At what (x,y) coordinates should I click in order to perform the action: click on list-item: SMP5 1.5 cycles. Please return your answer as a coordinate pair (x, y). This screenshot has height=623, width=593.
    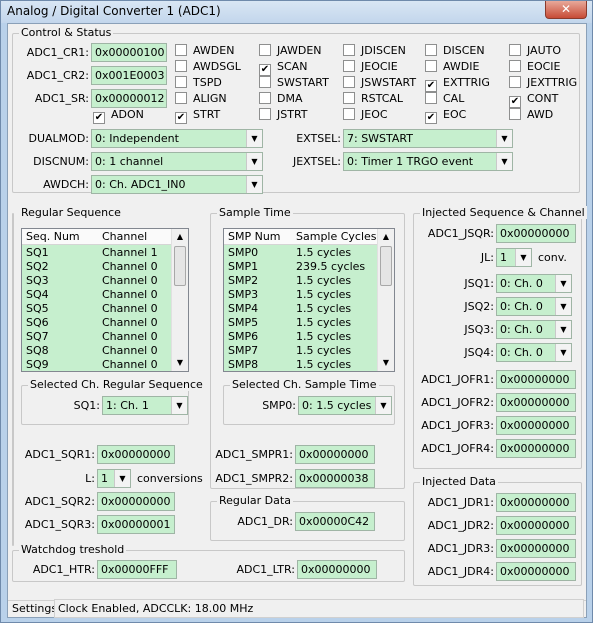
    Looking at the image, I should click on (300, 323).